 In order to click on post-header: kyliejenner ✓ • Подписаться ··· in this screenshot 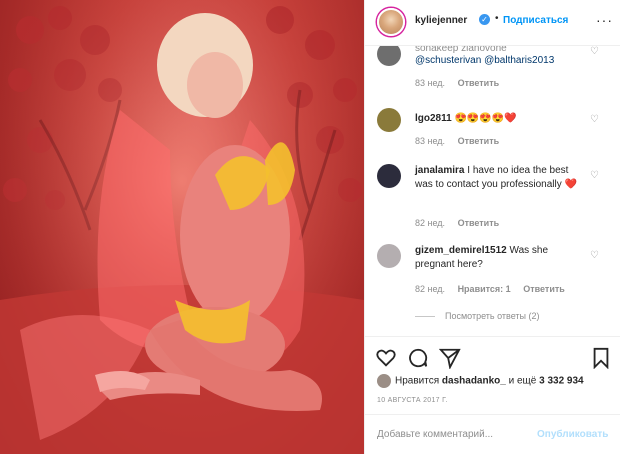, I will do `click(492, 23)`.